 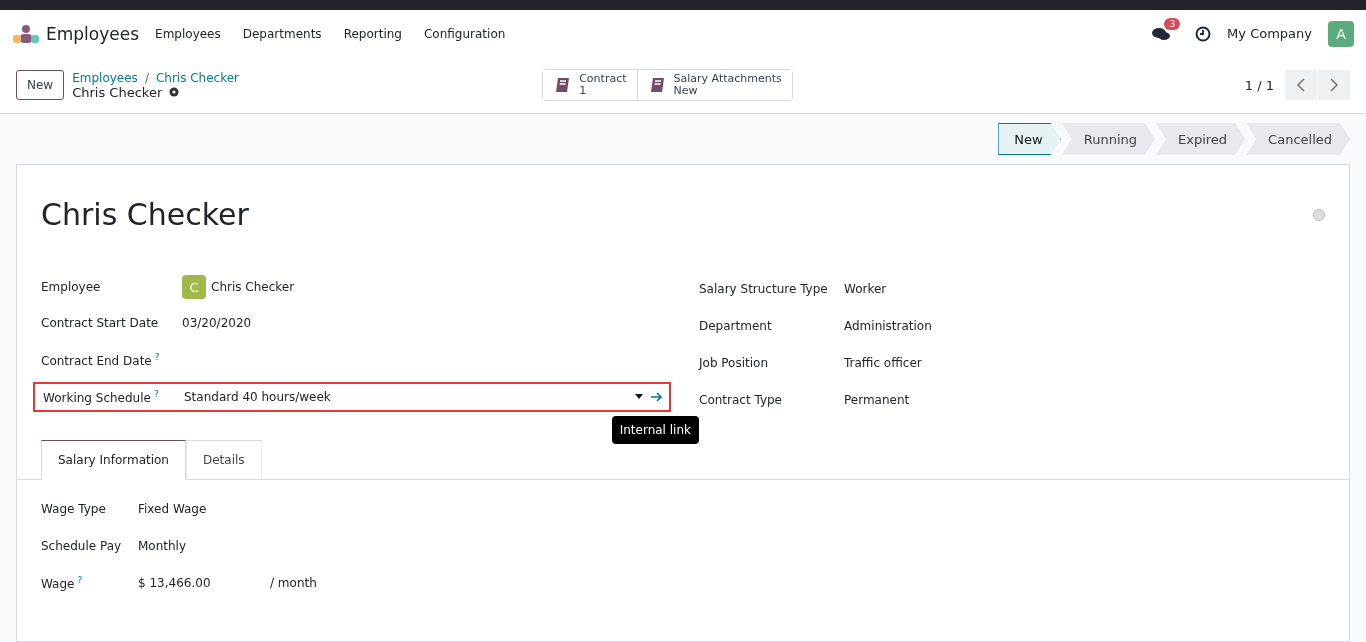 What do you see at coordinates (1319, 214) in the screenshot?
I see `status-dot` at bounding box center [1319, 214].